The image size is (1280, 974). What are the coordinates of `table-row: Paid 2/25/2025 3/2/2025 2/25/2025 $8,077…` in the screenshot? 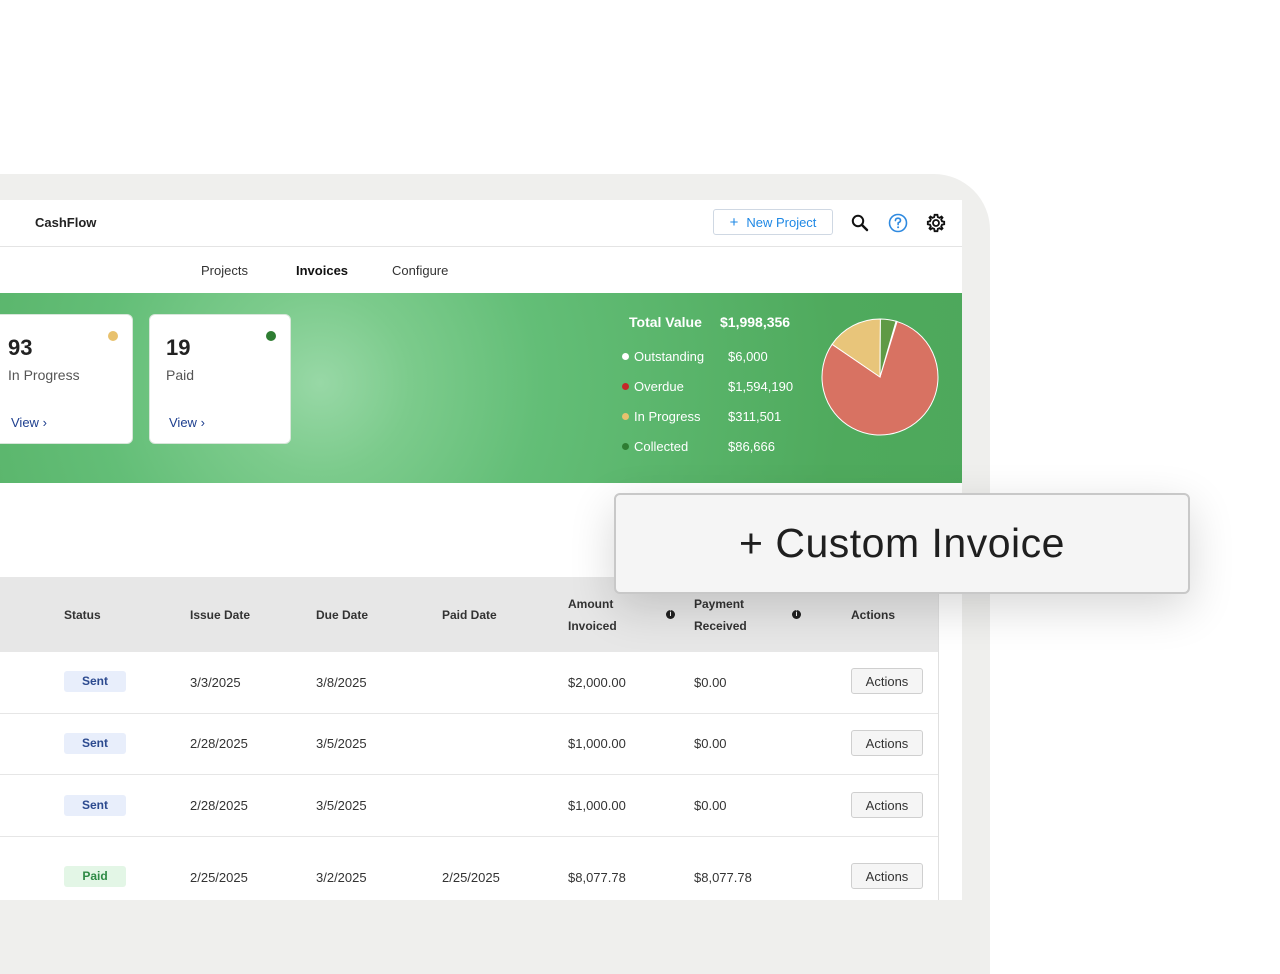 It's located at (469, 868).